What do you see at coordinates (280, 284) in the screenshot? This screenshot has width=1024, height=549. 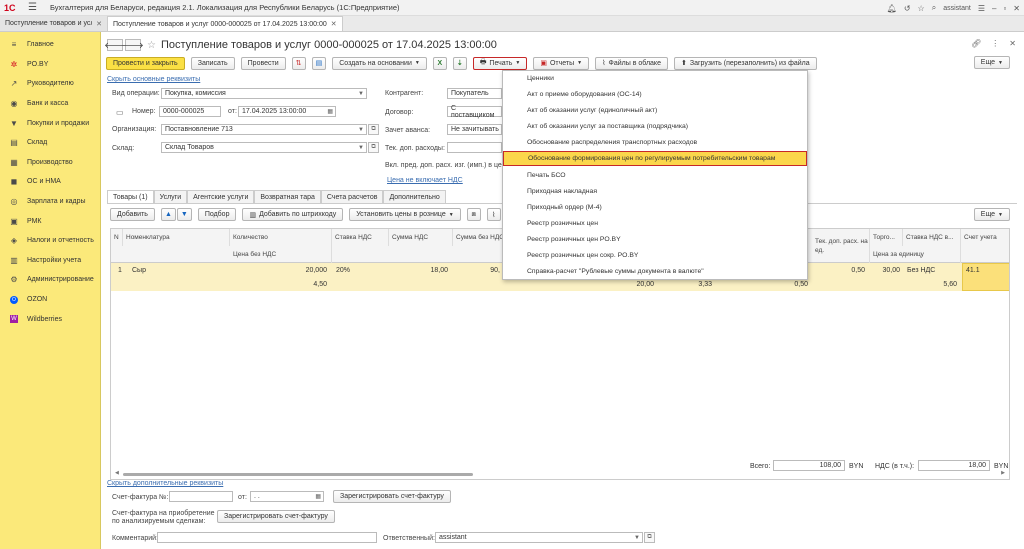 I see `cell-price: 4,50` at bounding box center [280, 284].